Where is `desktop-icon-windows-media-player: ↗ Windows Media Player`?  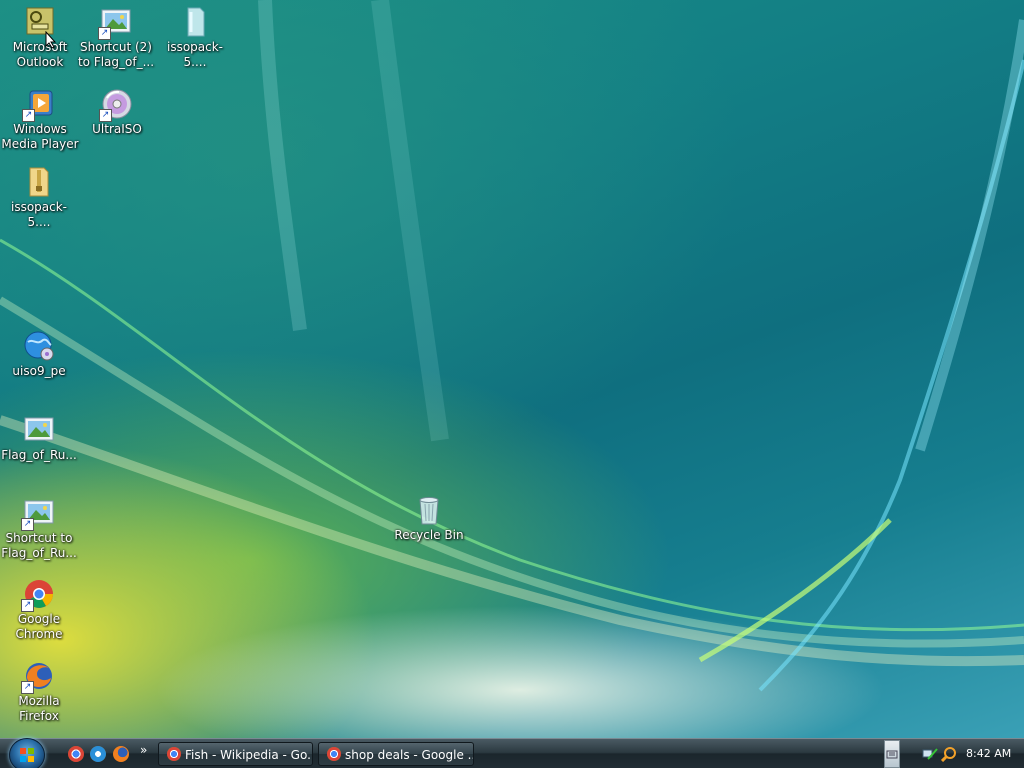 desktop-icon-windows-media-player: ↗ Windows Media Player is located at coordinates (40, 120).